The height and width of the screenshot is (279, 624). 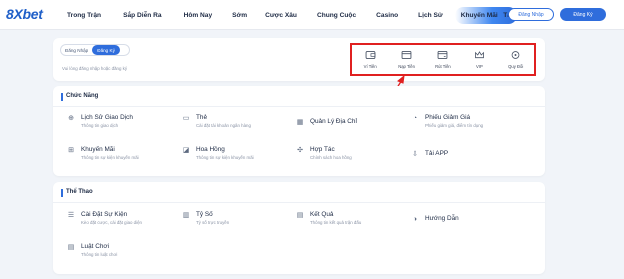 I want to click on settings-icon: ☰, so click(x=71, y=215).